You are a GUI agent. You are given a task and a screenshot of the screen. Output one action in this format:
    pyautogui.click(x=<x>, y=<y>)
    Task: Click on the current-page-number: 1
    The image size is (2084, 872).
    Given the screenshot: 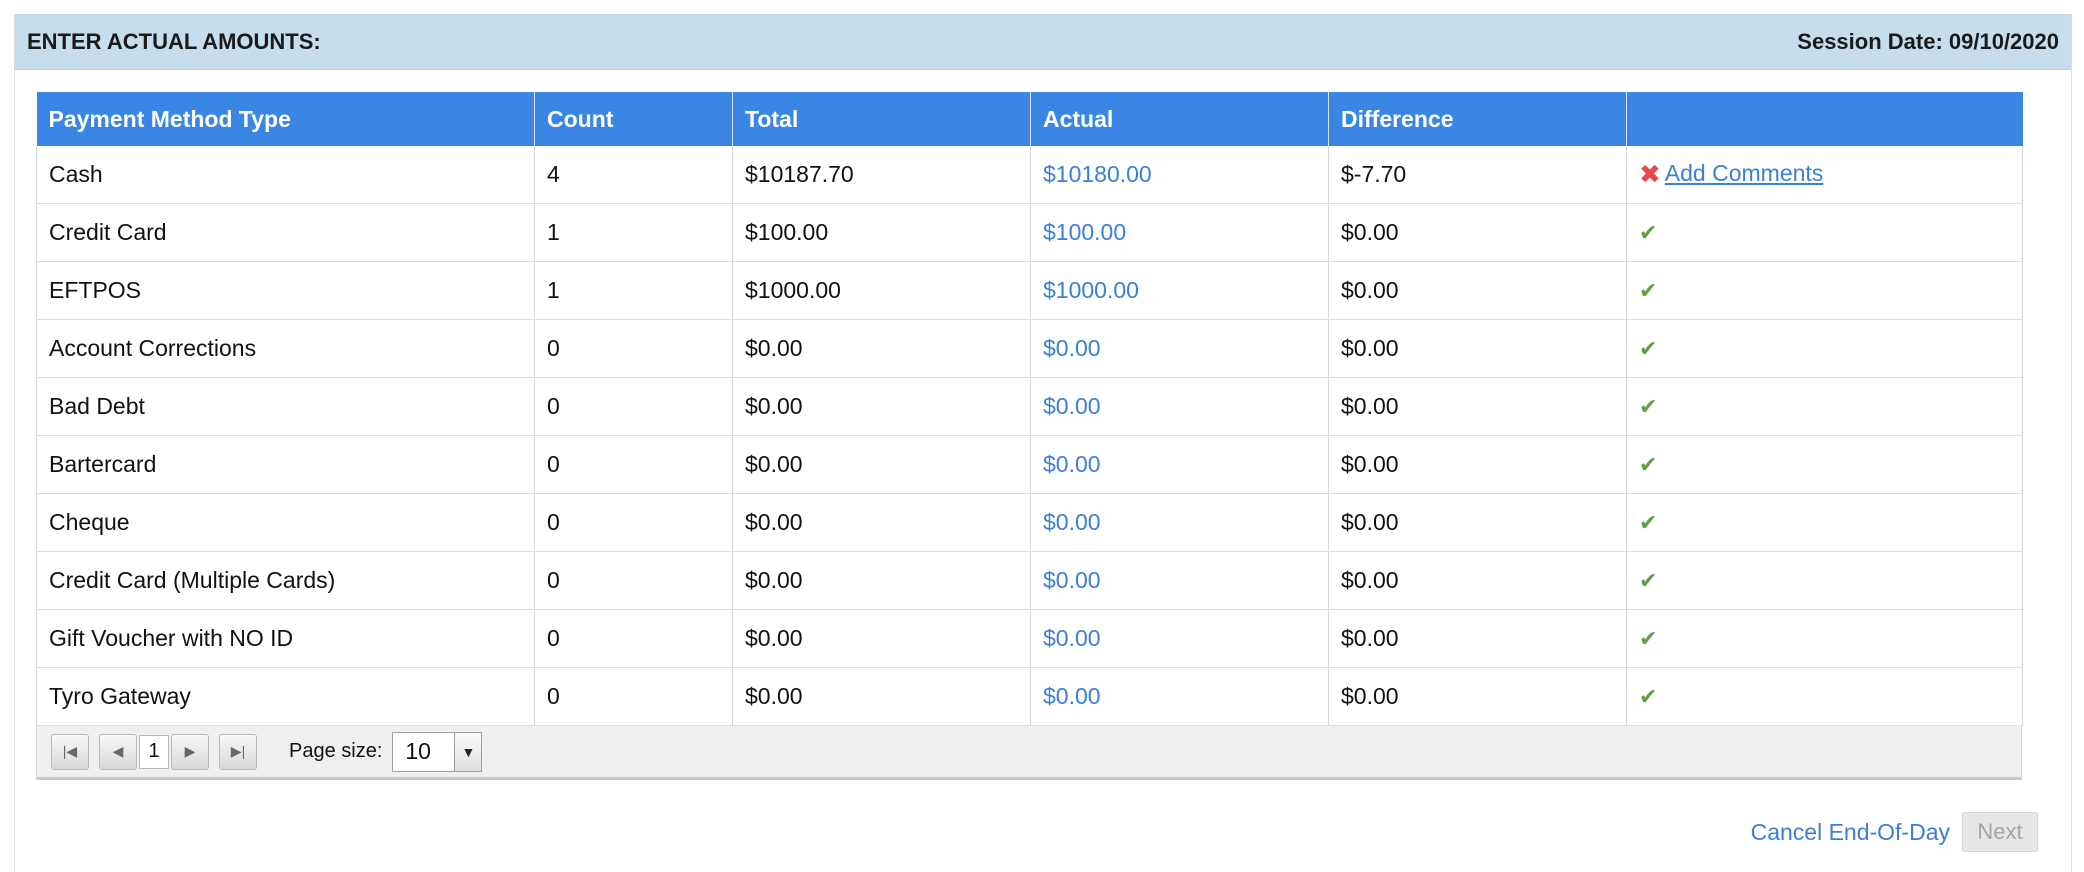 What is the action you would take?
    pyautogui.click(x=154, y=751)
    